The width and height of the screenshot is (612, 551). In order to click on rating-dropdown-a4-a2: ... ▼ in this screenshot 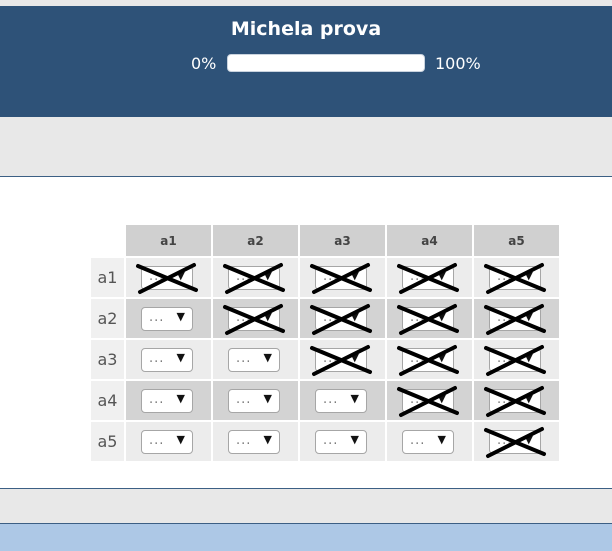, I will do `click(254, 401)`.